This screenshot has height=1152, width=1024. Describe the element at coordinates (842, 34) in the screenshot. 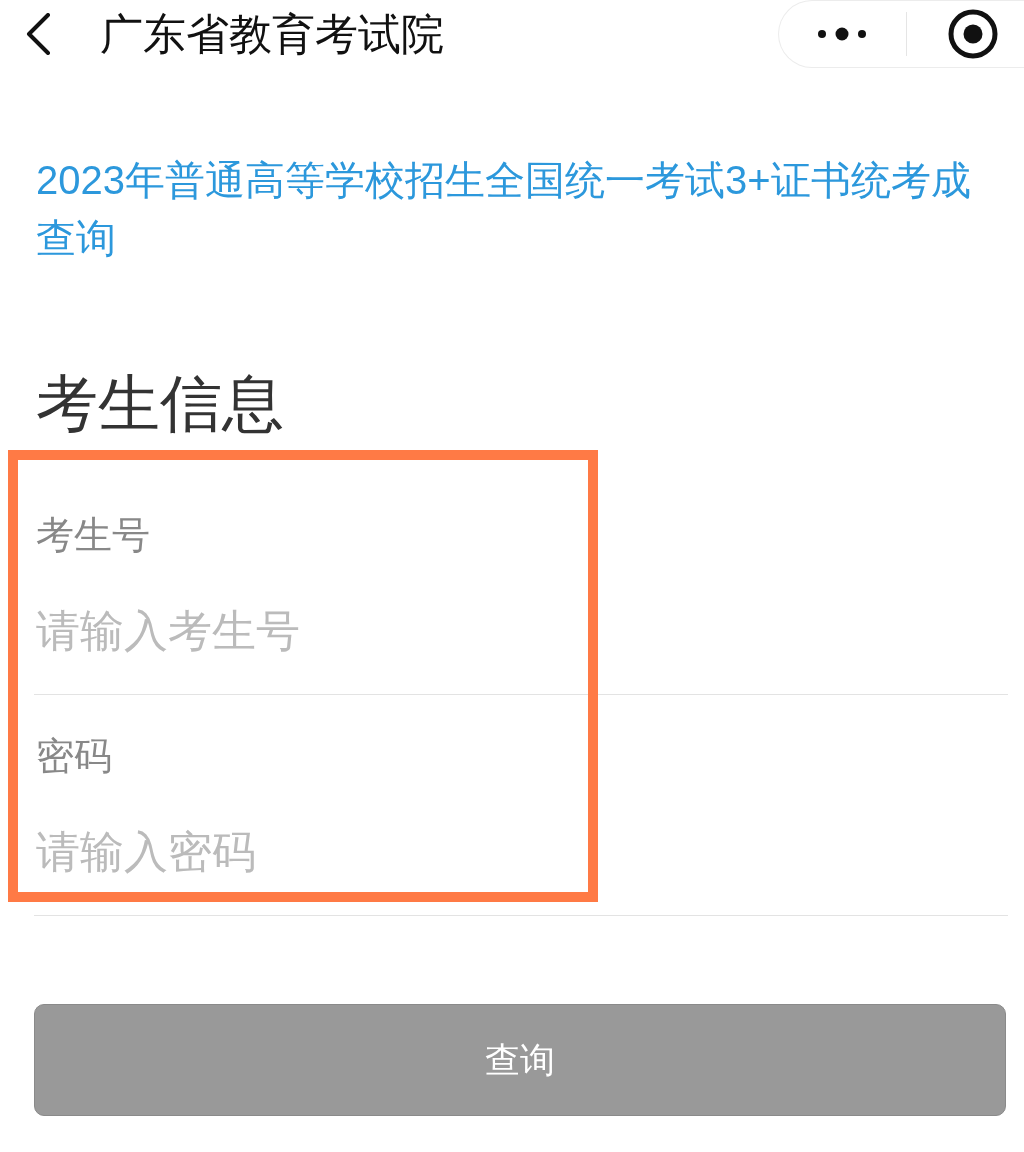

I see `more-icon` at that location.